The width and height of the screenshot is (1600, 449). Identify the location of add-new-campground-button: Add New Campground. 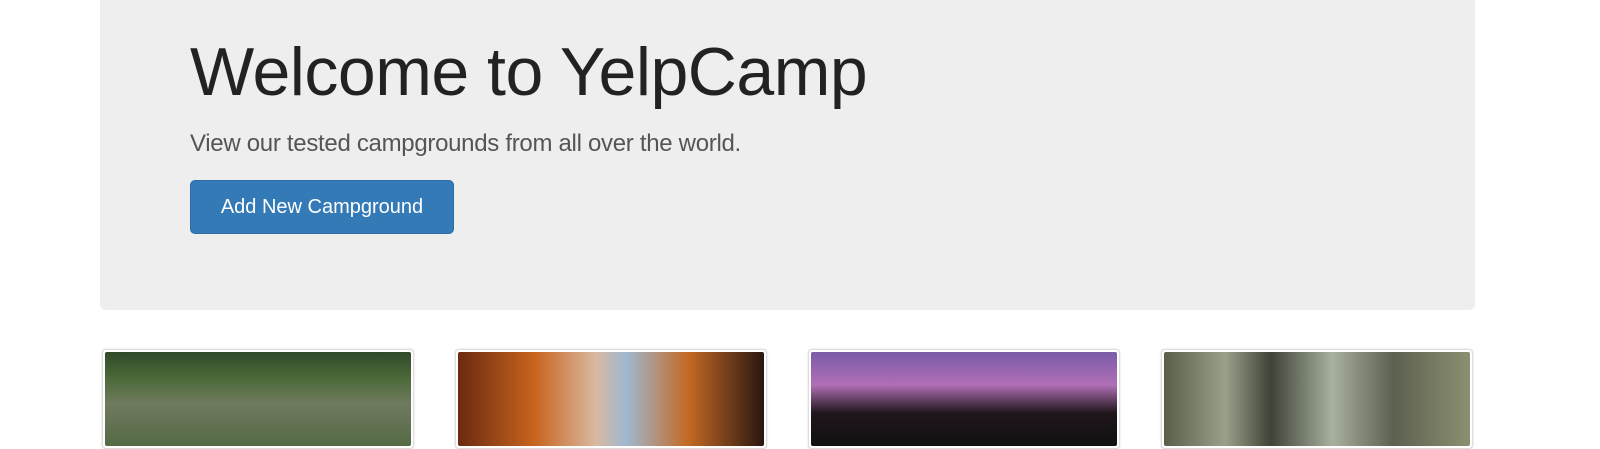
(322, 207).